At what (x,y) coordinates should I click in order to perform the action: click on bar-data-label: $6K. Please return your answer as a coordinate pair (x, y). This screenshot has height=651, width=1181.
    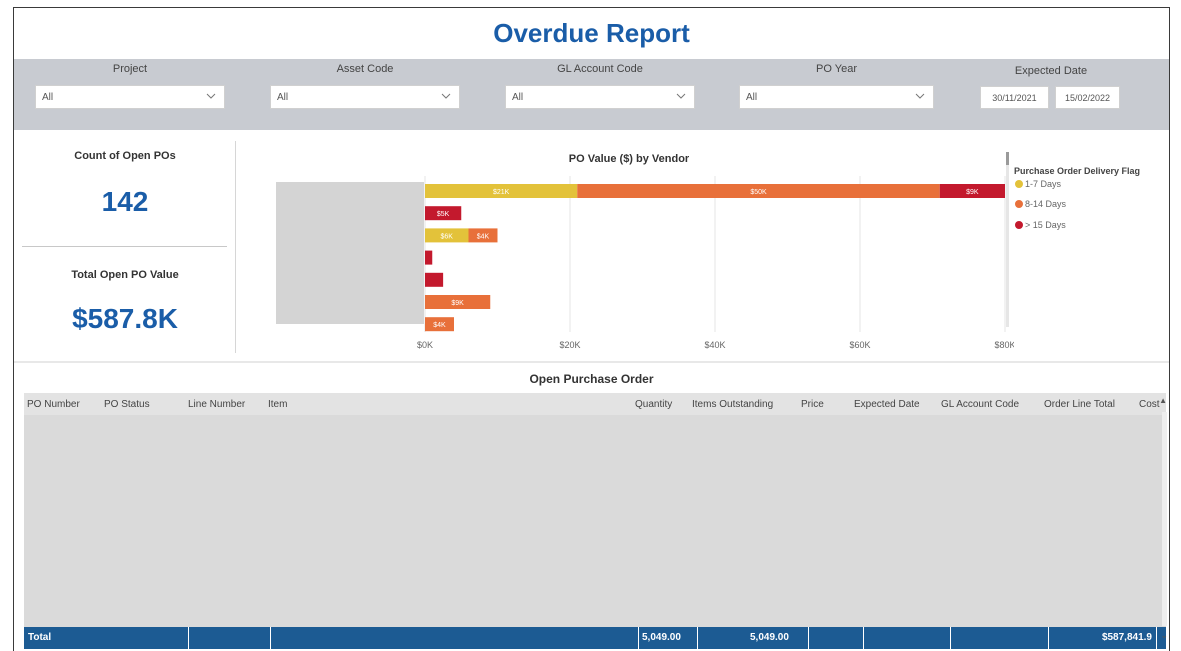
    Looking at the image, I should click on (447, 236).